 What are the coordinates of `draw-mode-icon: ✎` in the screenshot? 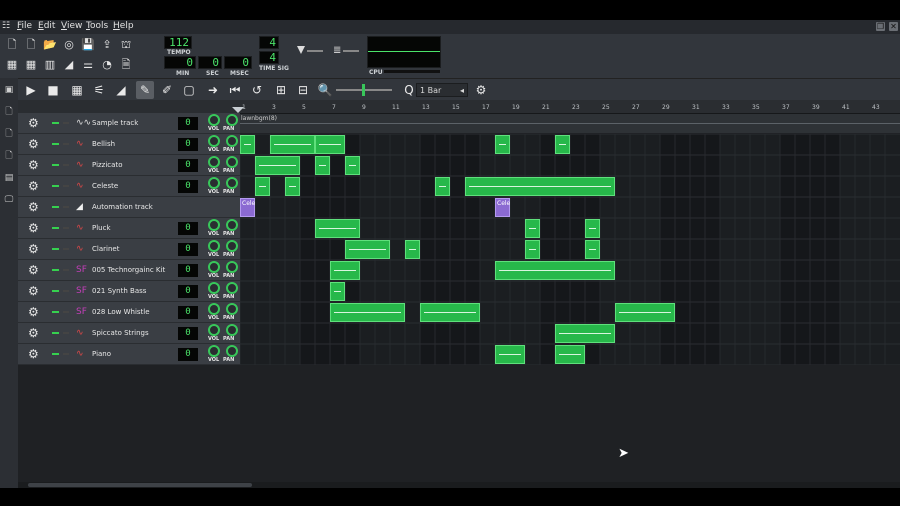 It's located at (145, 90).